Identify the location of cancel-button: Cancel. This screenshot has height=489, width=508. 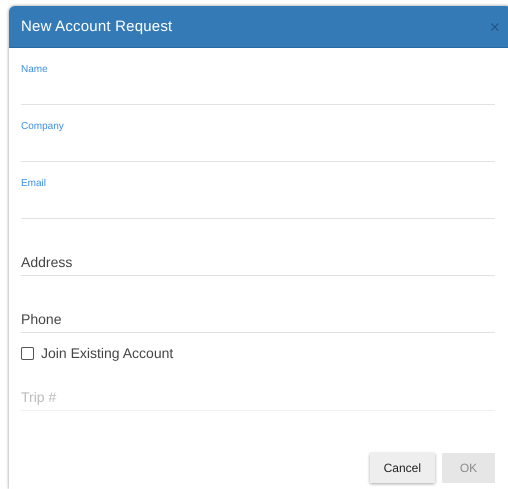
(402, 468).